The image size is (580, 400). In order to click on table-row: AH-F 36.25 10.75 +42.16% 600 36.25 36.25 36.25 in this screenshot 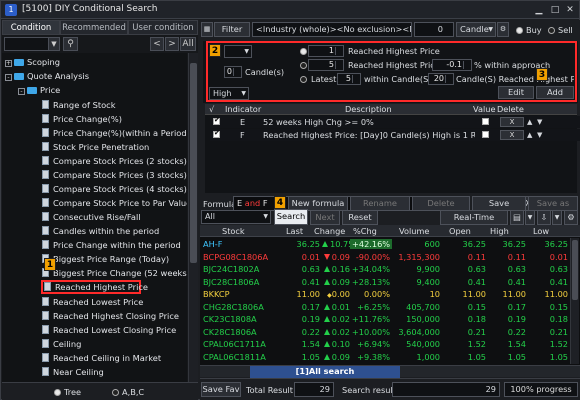, I will do `click(389, 244)`.